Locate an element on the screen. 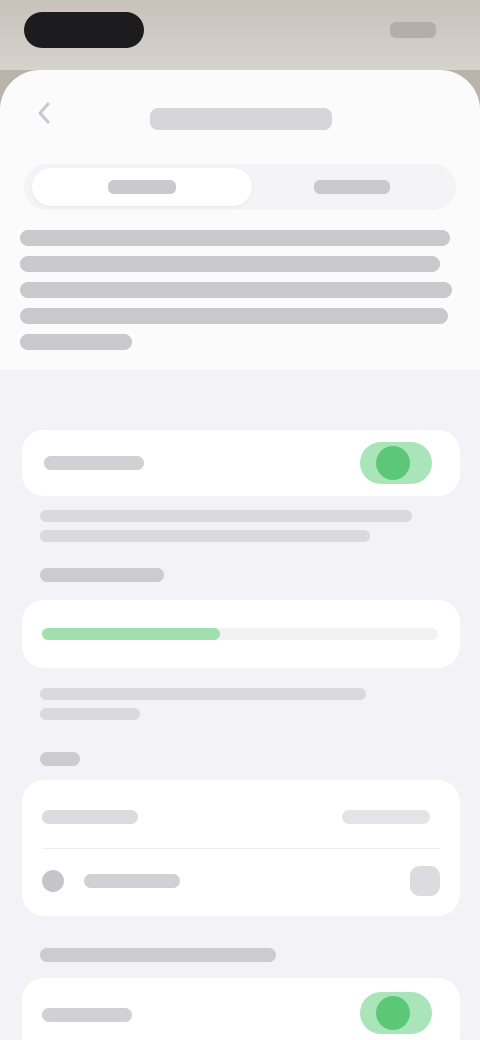 This screenshot has height=1040, width=480. segmented-tabs is located at coordinates (240, 187).